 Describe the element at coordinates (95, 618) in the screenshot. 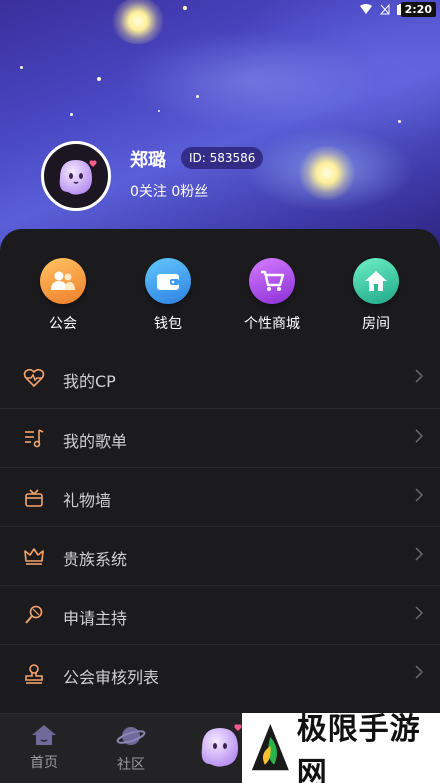

I see `menu-item-label: 申请主持` at that location.